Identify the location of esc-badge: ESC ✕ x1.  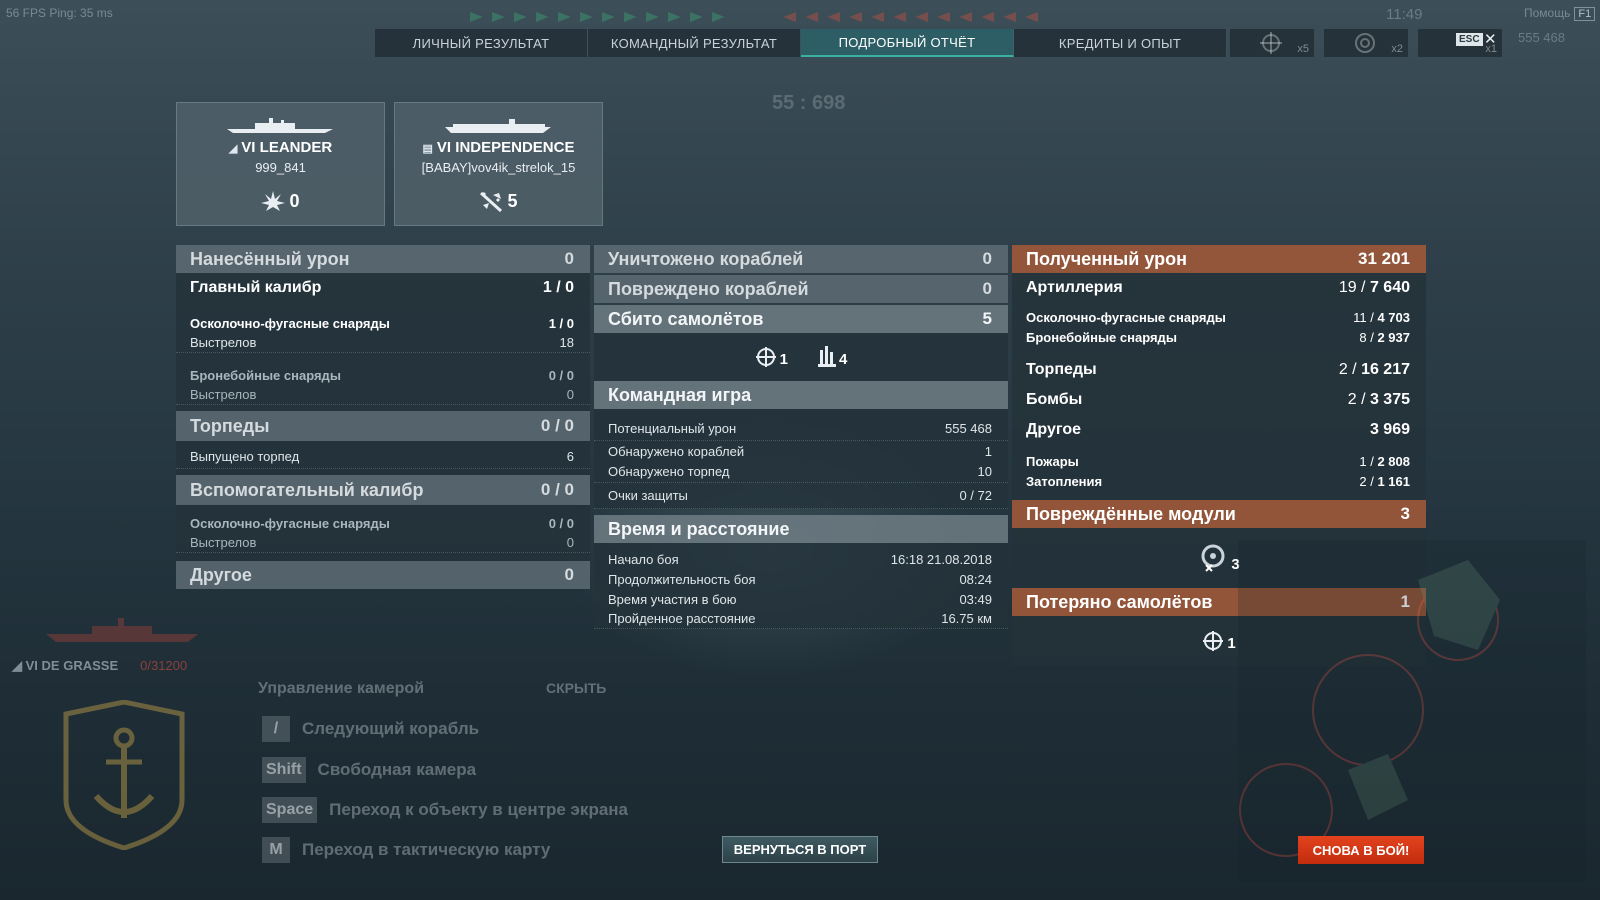
(1460, 43).